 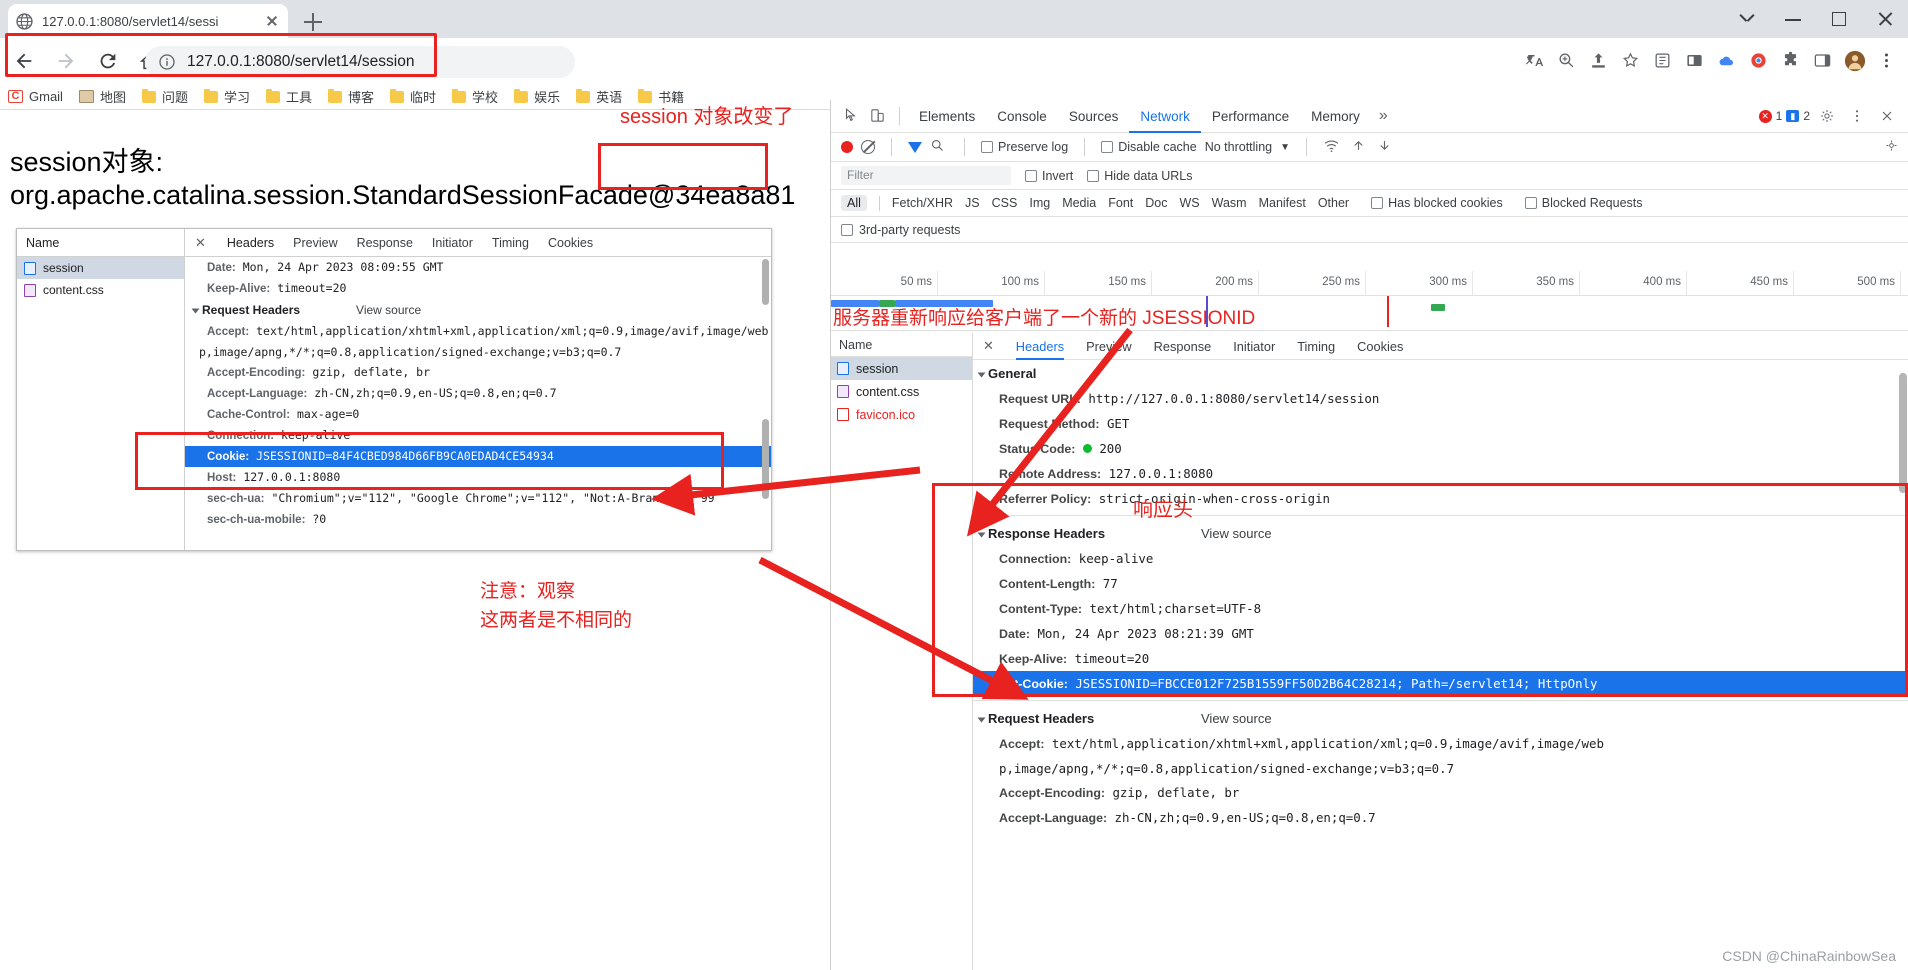 I want to click on bookmark-item-1: 地图, so click(x=102, y=96).